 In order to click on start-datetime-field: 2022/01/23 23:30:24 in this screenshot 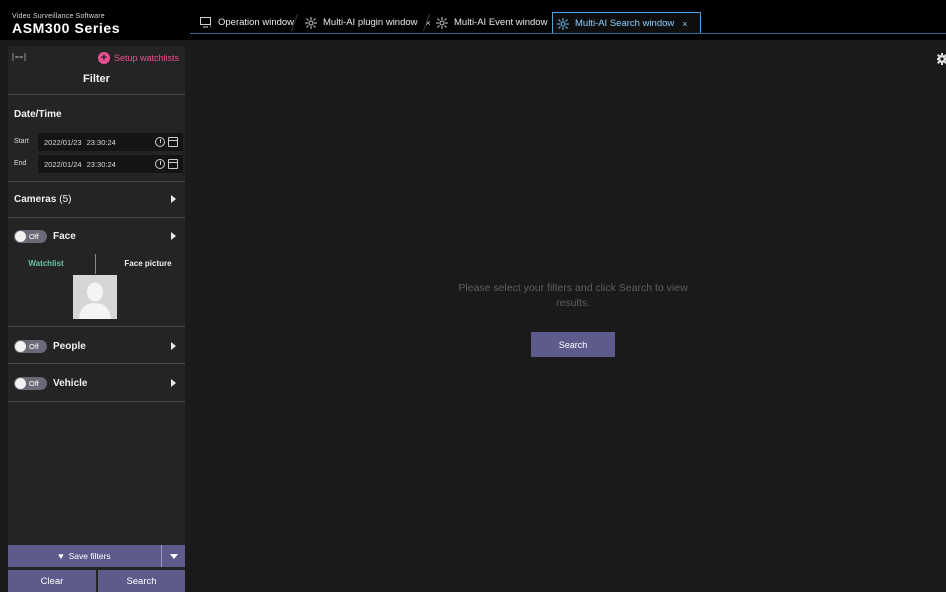, I will do `click(110, 142)`.